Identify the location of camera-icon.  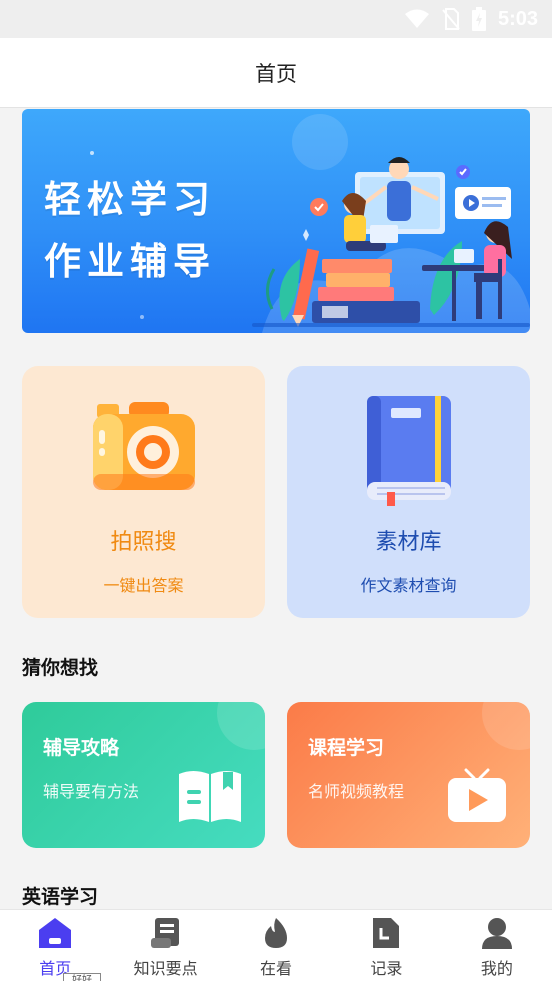
(143, 446).